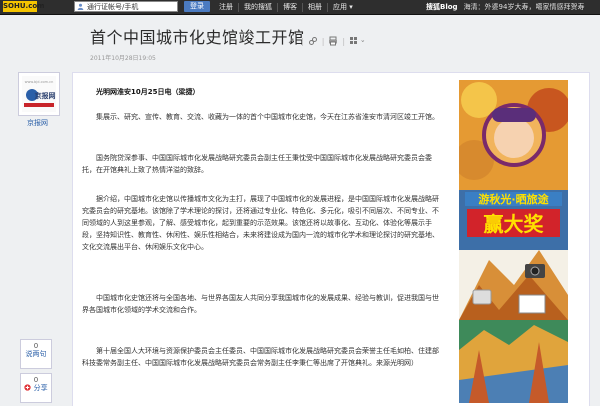  I want to click on user-icon, so click(80, 6).